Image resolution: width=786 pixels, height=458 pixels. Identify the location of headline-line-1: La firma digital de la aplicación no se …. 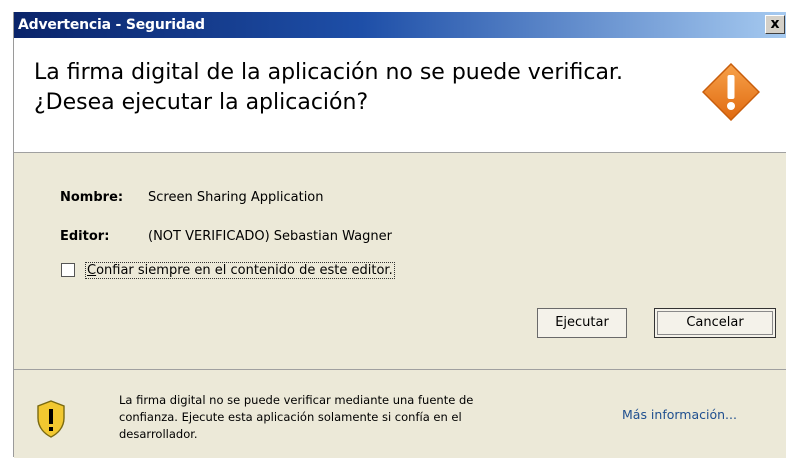
(328, 72).